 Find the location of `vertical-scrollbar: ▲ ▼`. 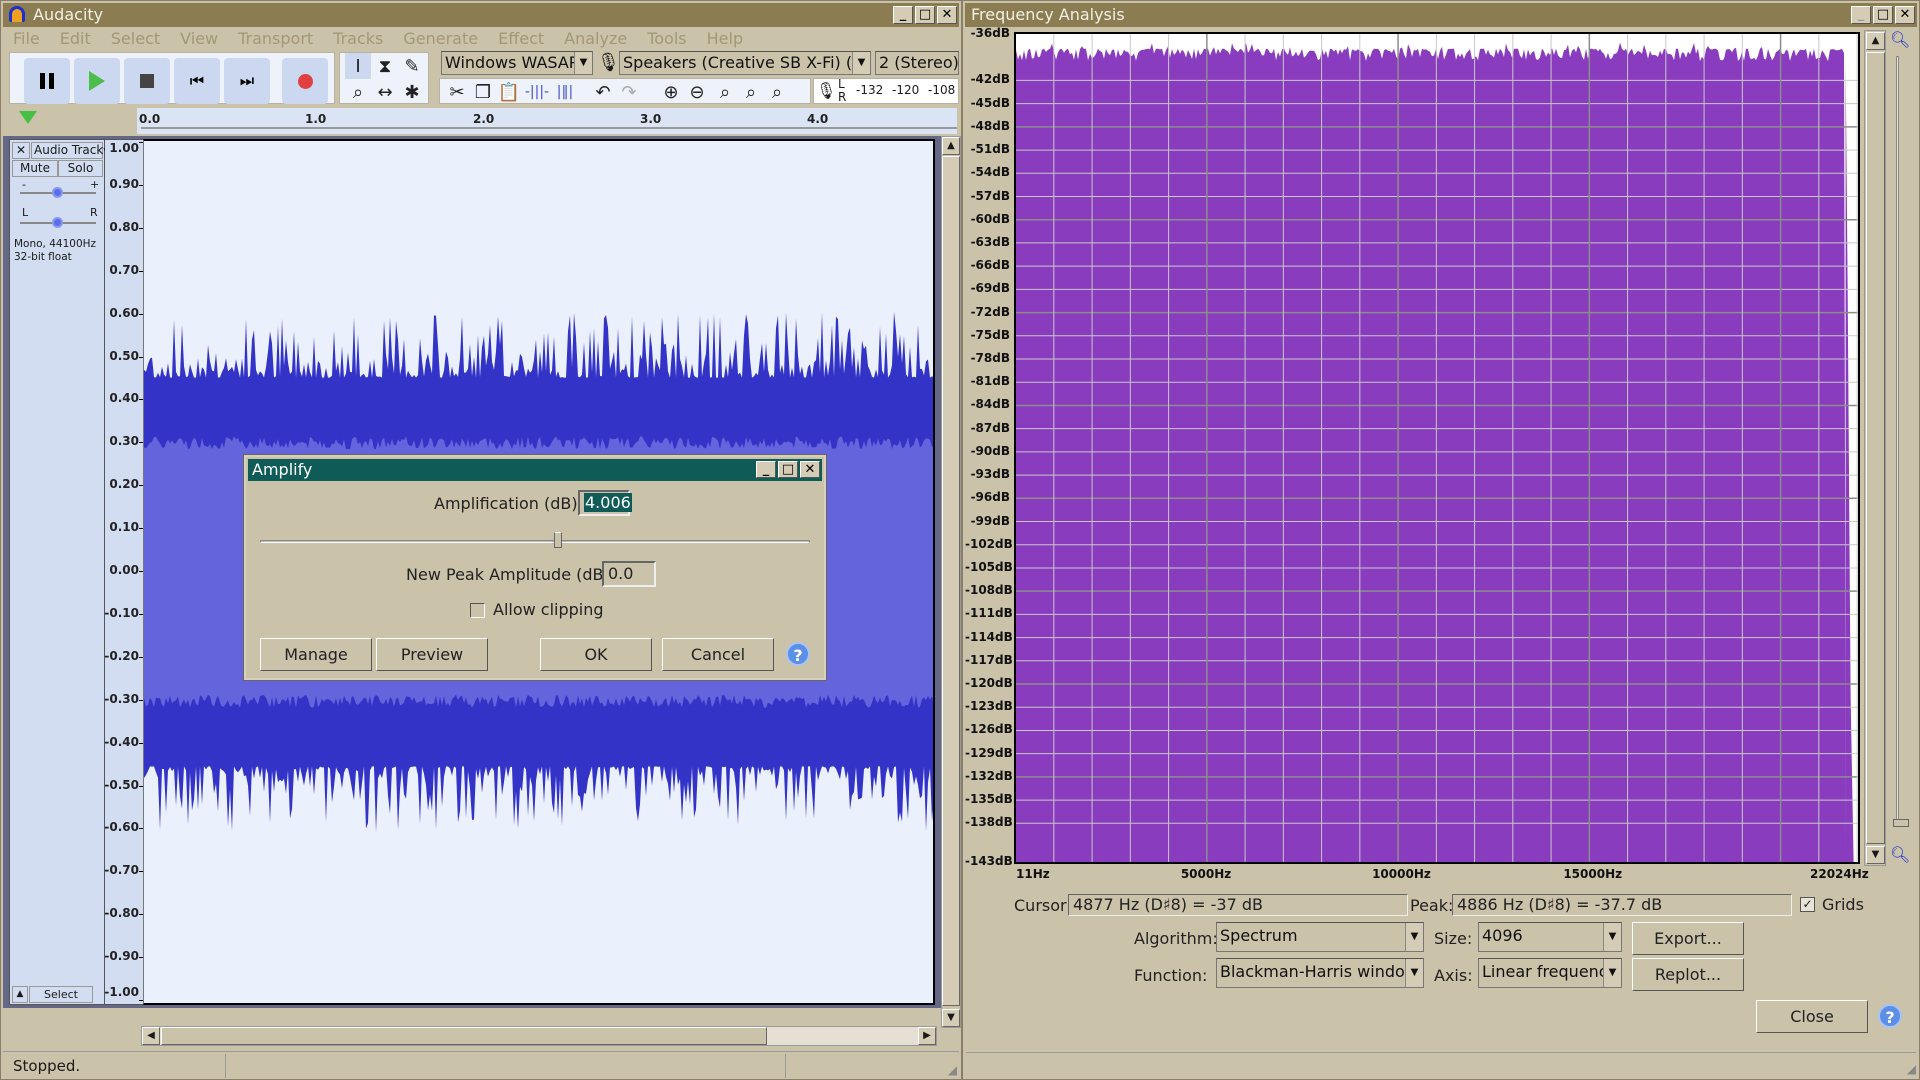

vertical-scrollbar: ▲ ▼ is located at coordinates (951, 582).